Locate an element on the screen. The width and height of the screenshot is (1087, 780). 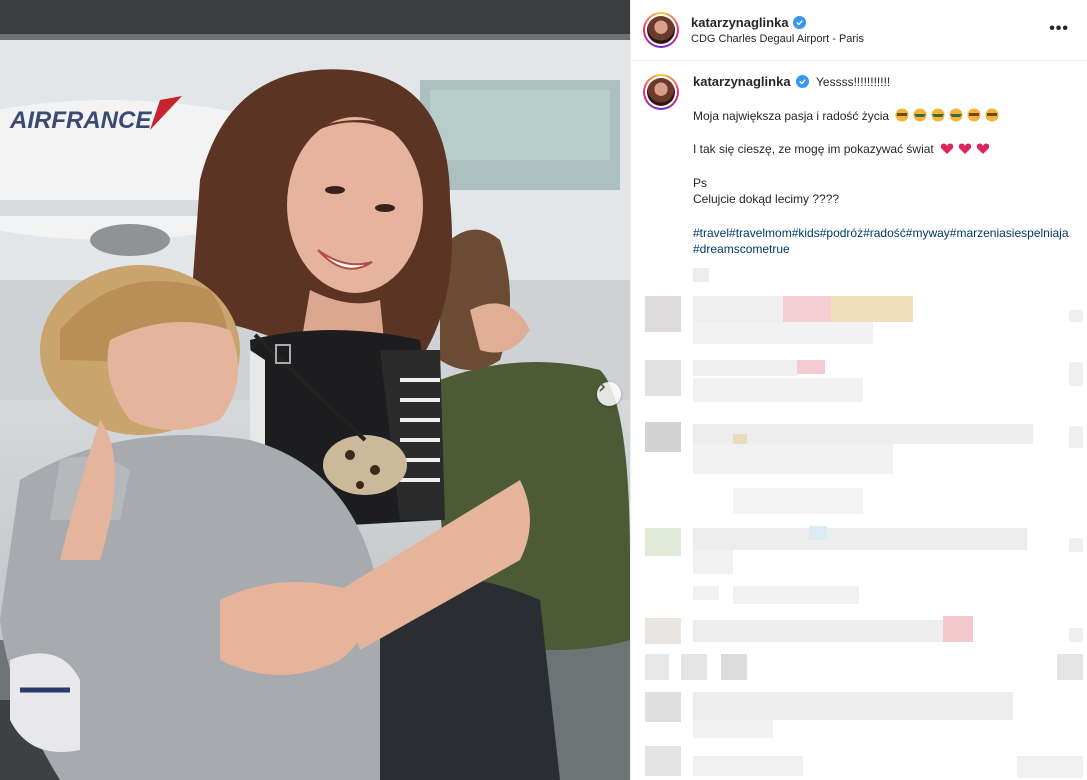
more-options-button: ••• is located at coordinates (1059, 29).